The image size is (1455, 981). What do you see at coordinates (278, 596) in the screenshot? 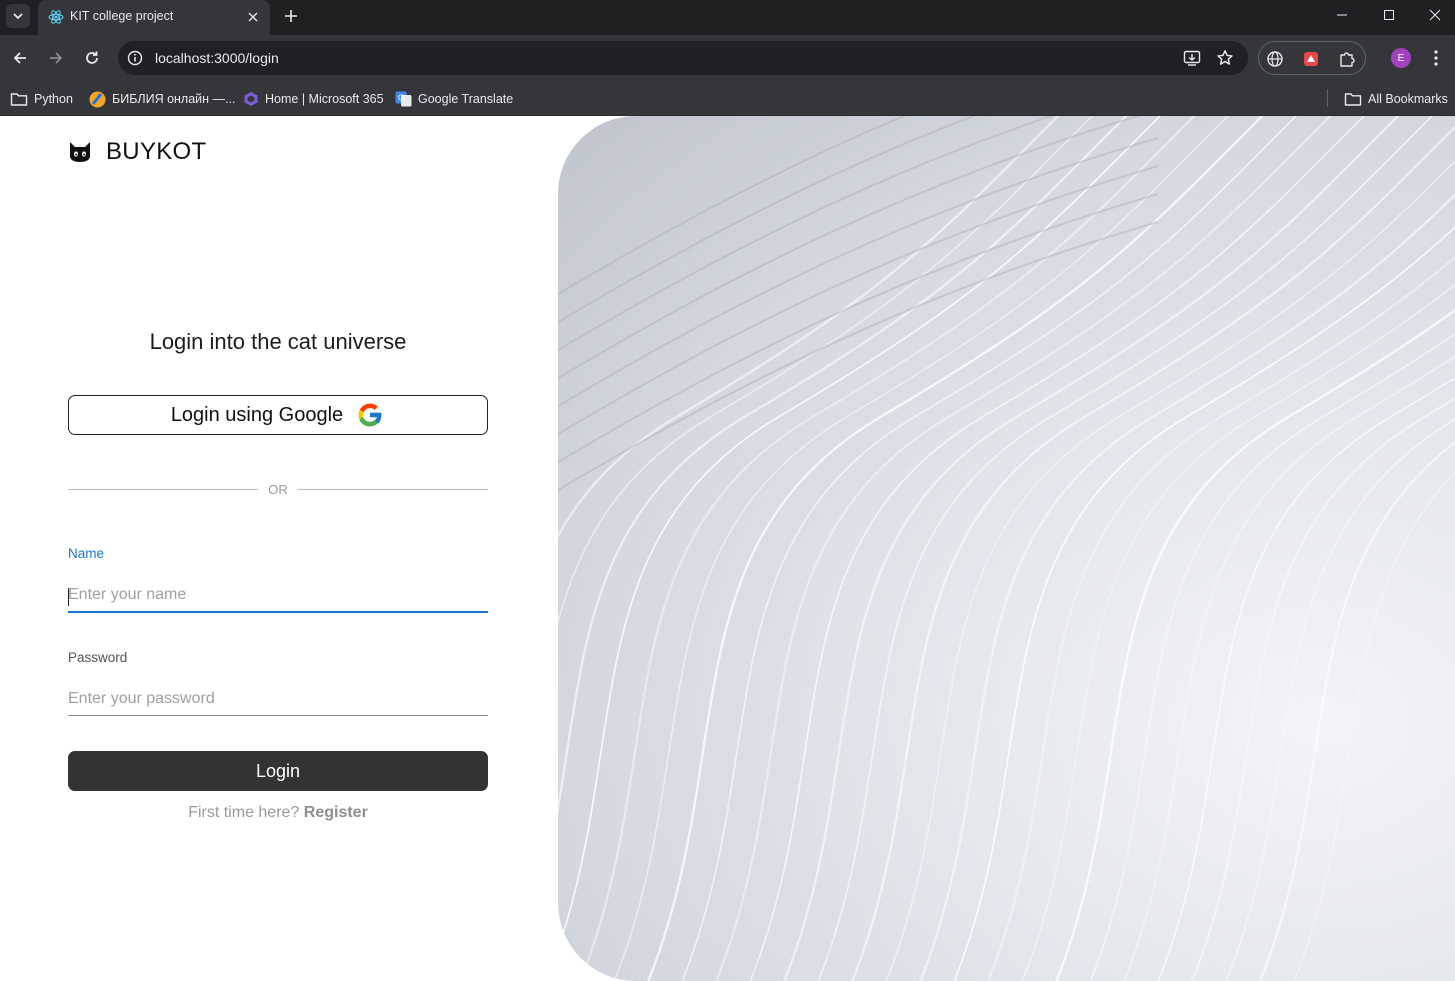
I see `name-input` at bounding box center [278, 596].